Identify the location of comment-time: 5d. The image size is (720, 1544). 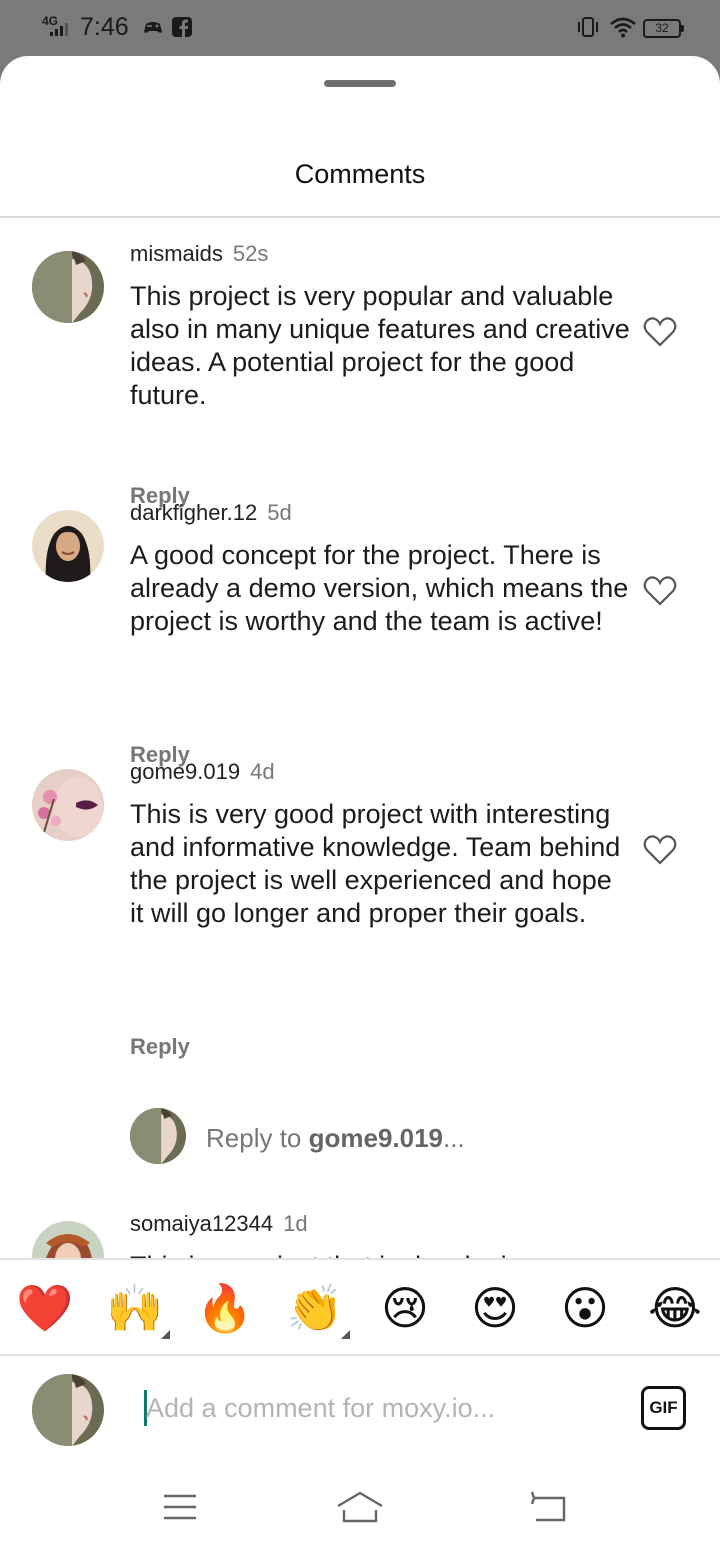
(279, 512).